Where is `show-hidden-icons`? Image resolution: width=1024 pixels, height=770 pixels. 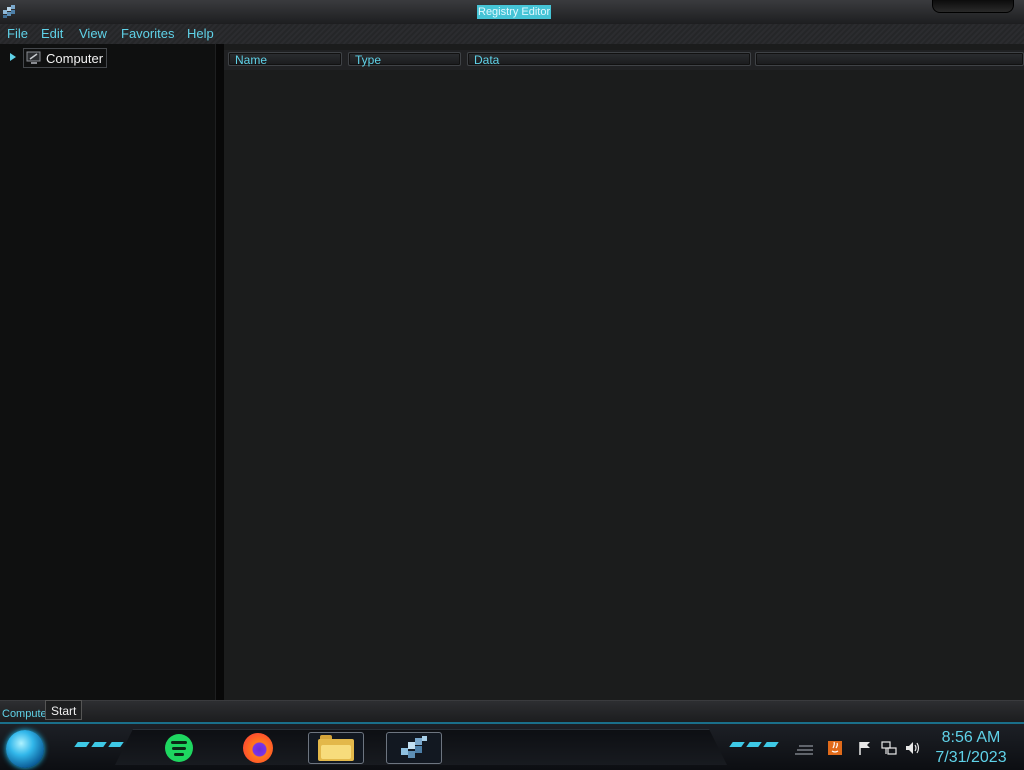 show-hidden-icons is located at coordinates (805, 748).